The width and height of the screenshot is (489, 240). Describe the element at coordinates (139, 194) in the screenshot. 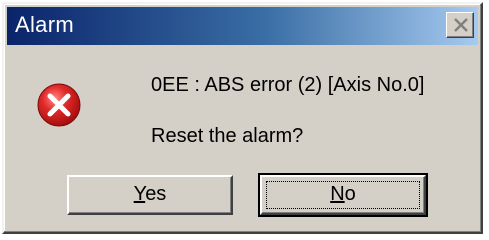

I see `yes-mnemonic: Y` at that location.